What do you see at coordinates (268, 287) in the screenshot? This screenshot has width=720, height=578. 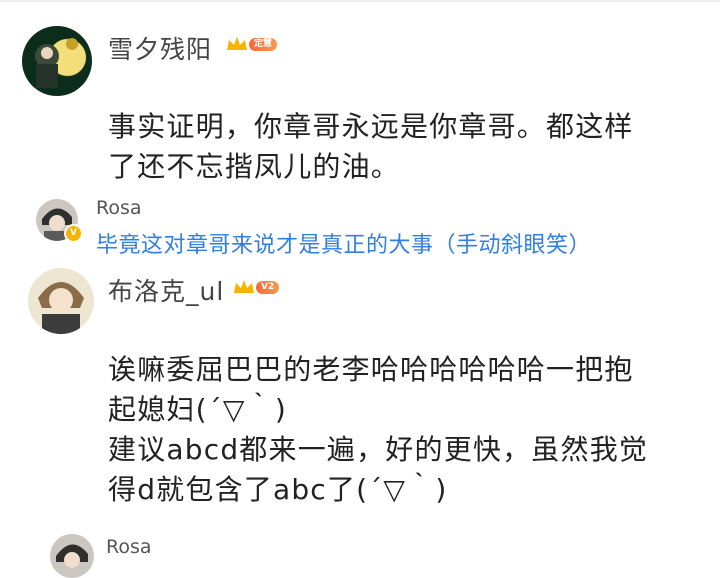 I see `level-badge: V2` at bounding box center [268, 287].